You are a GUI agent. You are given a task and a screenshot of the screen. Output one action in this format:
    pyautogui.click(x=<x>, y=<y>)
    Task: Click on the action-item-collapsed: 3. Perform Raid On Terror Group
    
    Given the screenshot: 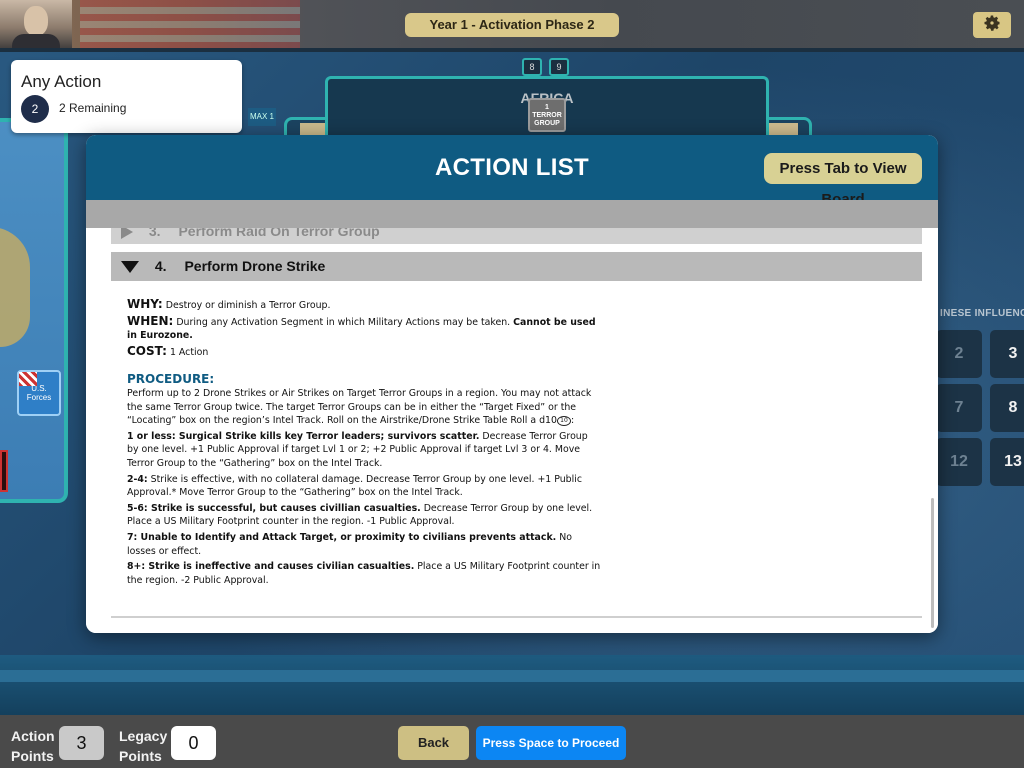 What is the action you would take?
    pyautogui.click(x=516, y=236)
    